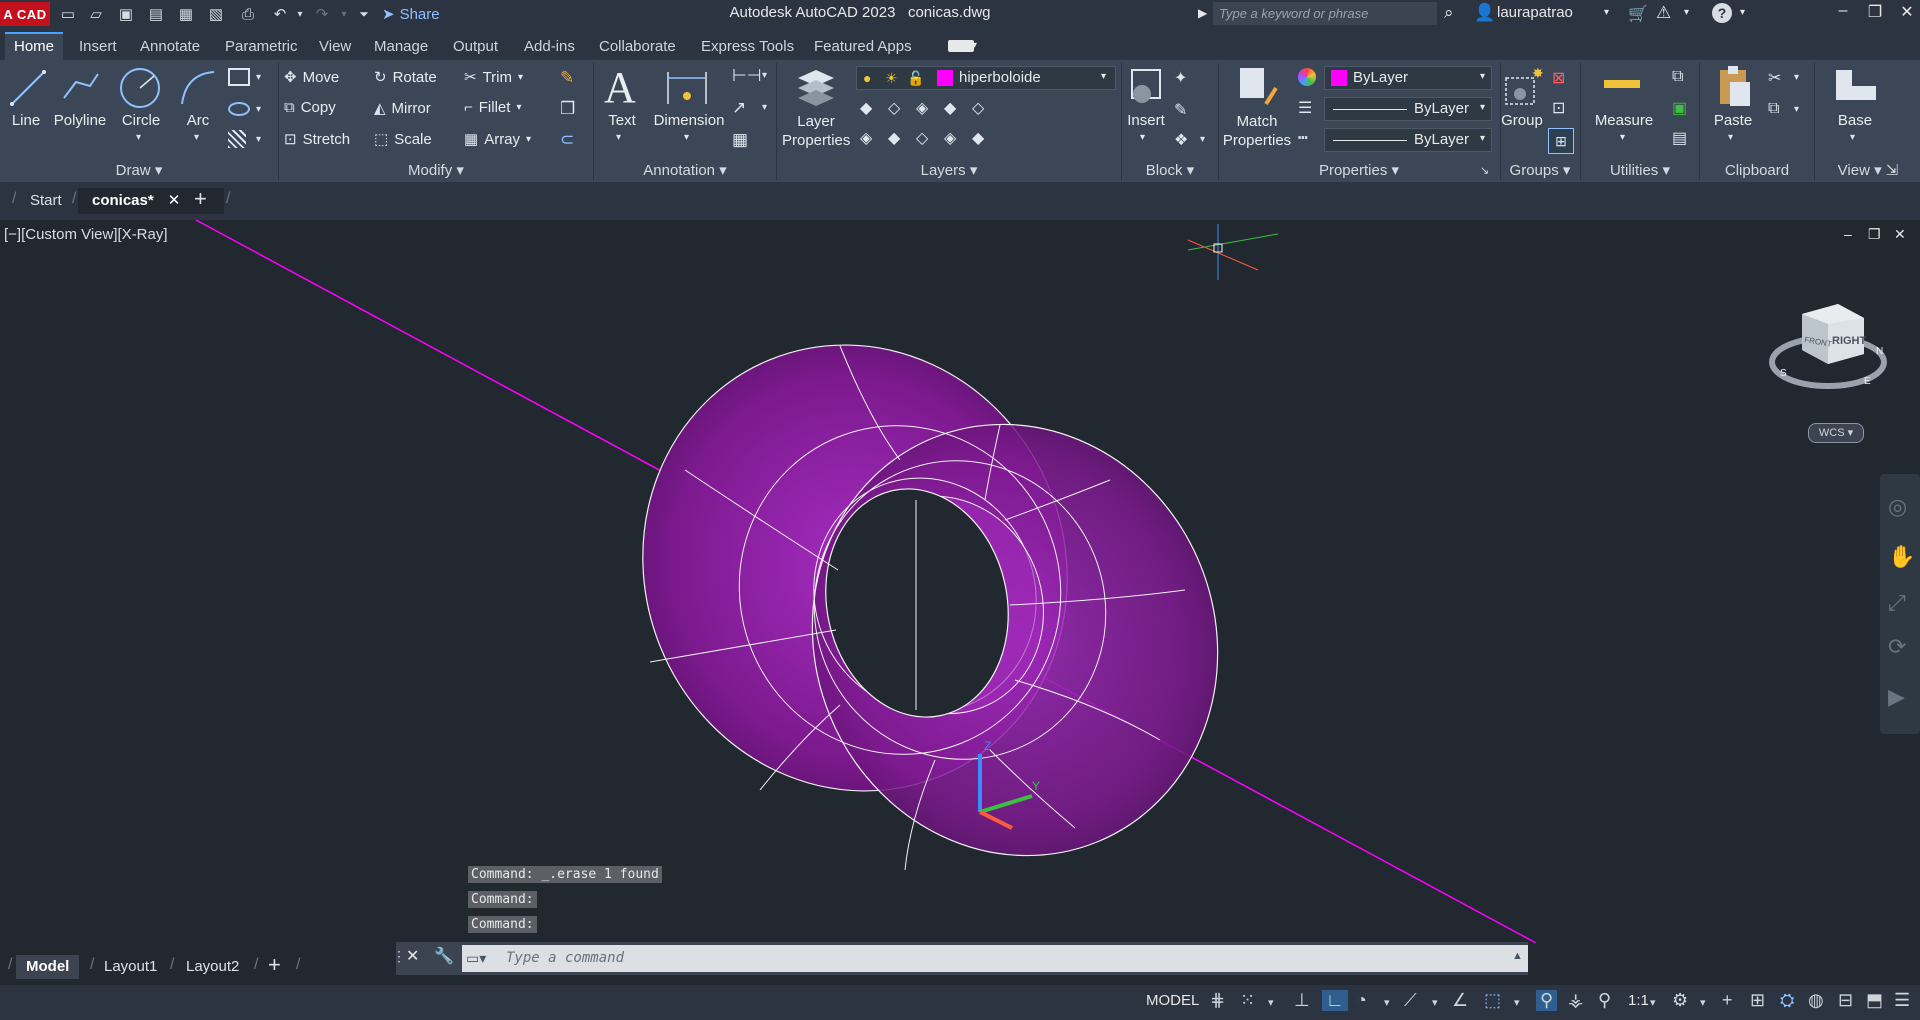  What do you see at coordinates (186, 14) in the screenshot?
I see `import-icon: ▦` at bounding box center [186, 14].